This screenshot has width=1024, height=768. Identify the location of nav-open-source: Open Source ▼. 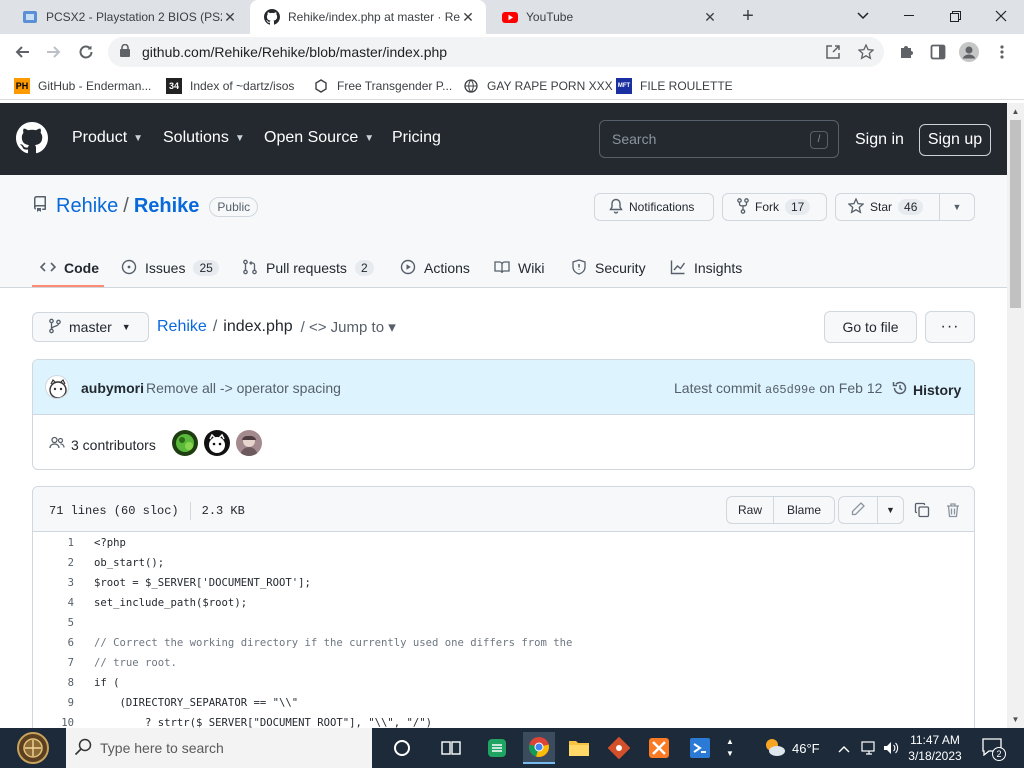
(319, 138).